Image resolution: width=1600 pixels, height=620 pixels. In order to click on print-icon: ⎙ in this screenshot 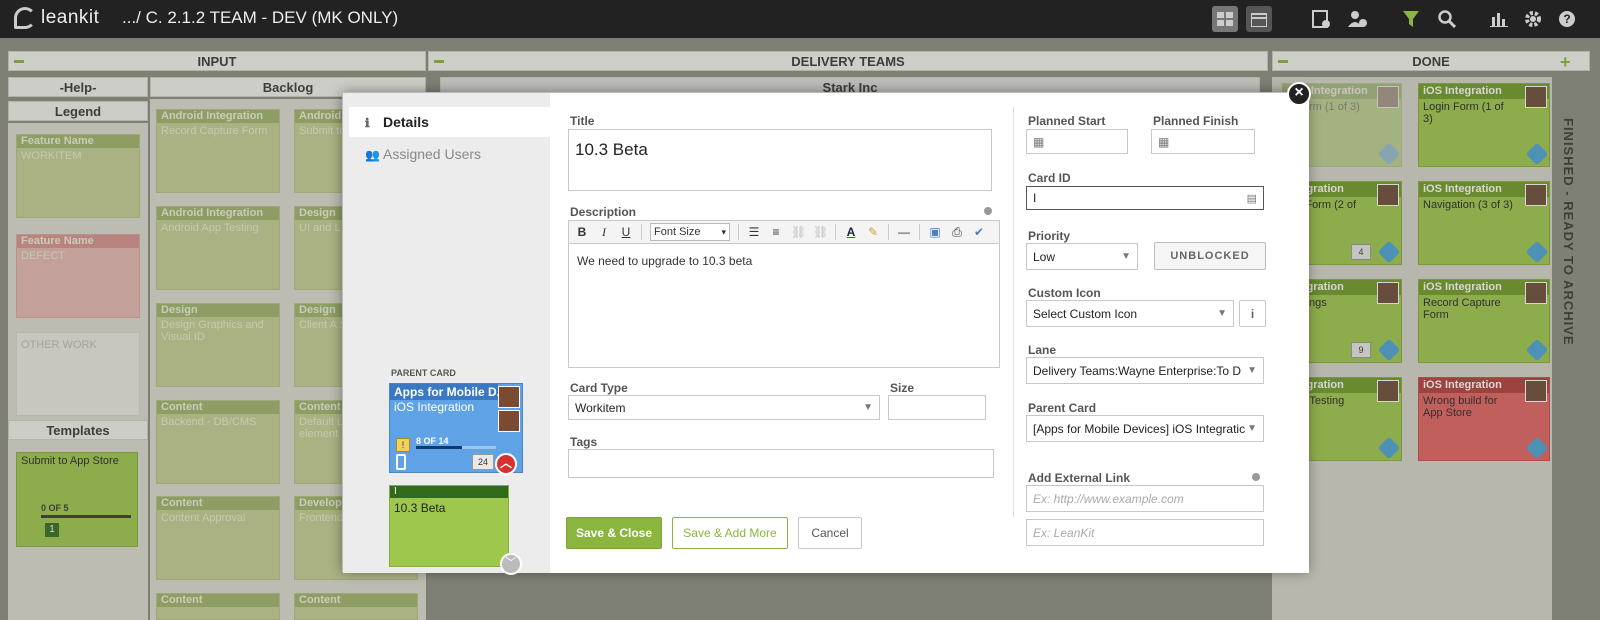, I will do `click(957, 232)`.